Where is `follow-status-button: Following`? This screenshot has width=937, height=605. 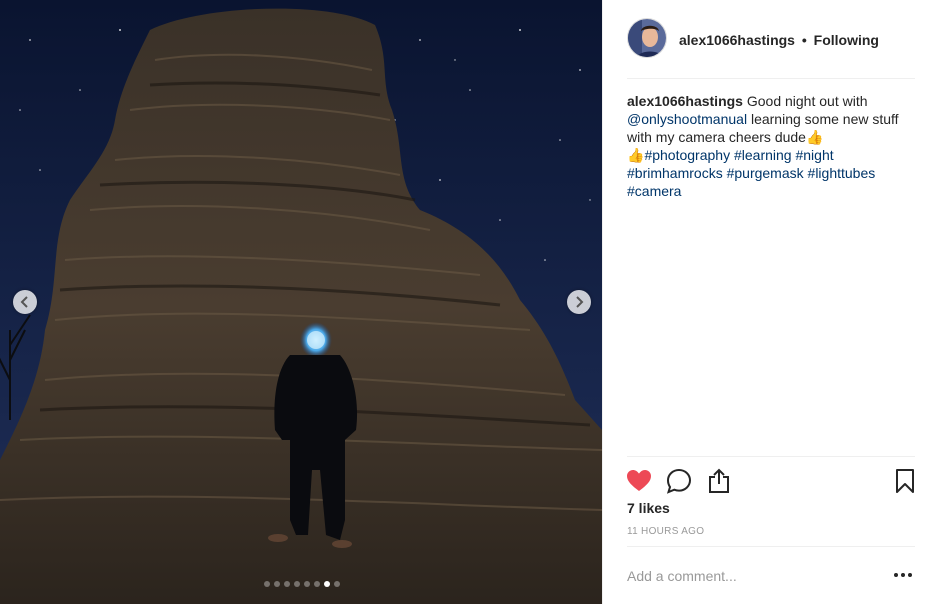 follow-status-button: Following is located at coordinates (846, 40).